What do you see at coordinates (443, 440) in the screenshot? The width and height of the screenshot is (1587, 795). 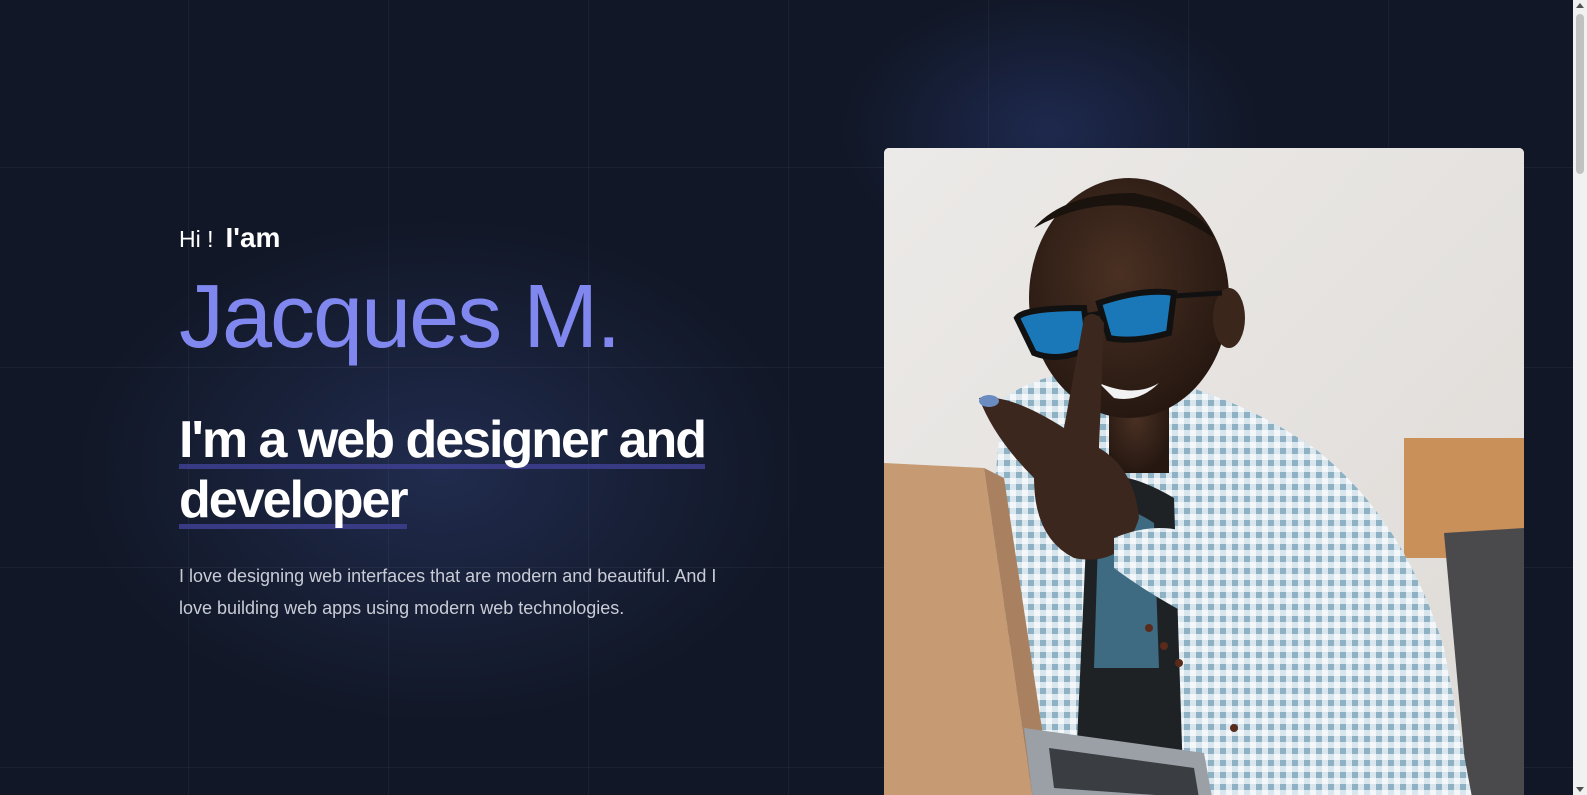 I see `headline-line-1: I'm a web designer and` at bounding box center [443, 440].